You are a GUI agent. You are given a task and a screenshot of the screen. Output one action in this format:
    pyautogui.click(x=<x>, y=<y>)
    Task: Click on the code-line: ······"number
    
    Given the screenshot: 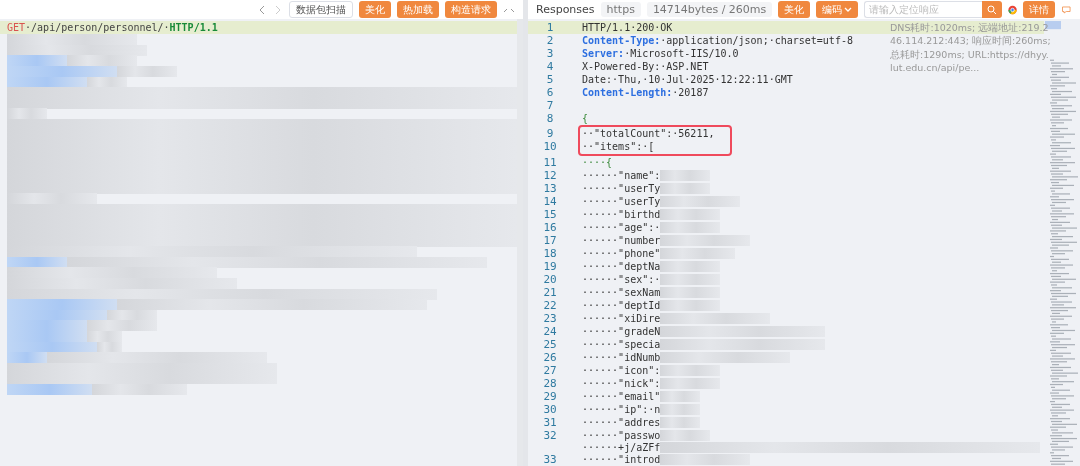 What is the action you would take?
    pyautogui.click(x=621, y=240)
    